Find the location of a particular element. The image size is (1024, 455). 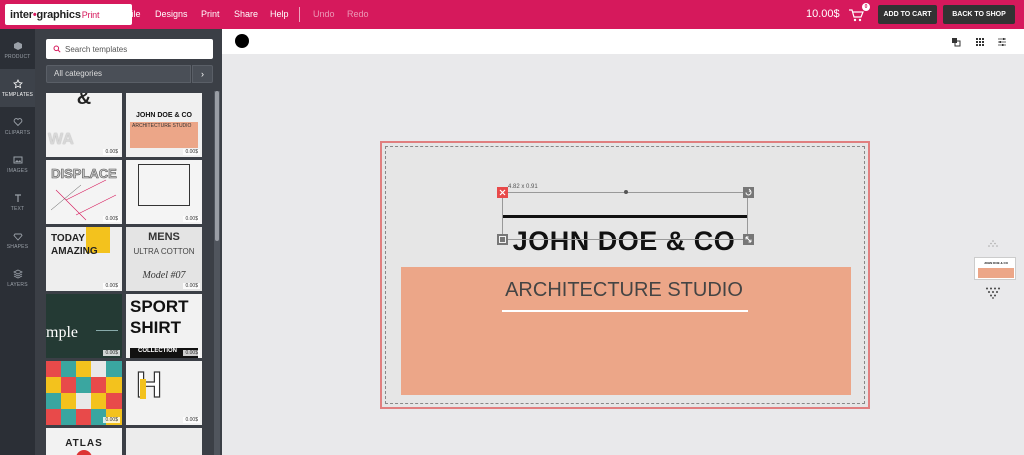

redo-button: Redo is located at coordinates (358, 14).